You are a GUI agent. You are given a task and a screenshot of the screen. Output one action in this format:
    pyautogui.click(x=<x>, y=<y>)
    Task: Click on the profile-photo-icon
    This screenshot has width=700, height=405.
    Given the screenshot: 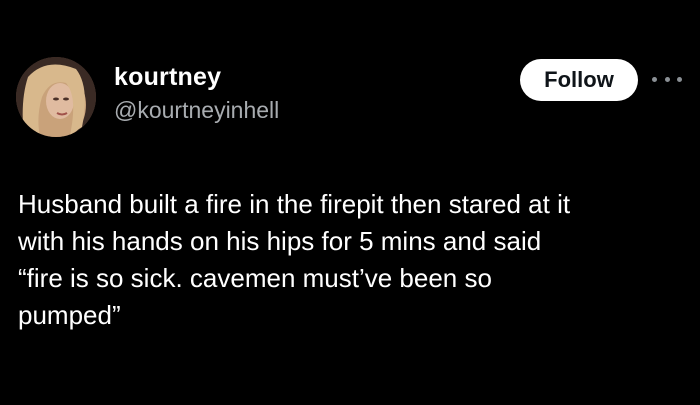 What is the action you would take?
    pyautogui.click(x=56, y=97)
    